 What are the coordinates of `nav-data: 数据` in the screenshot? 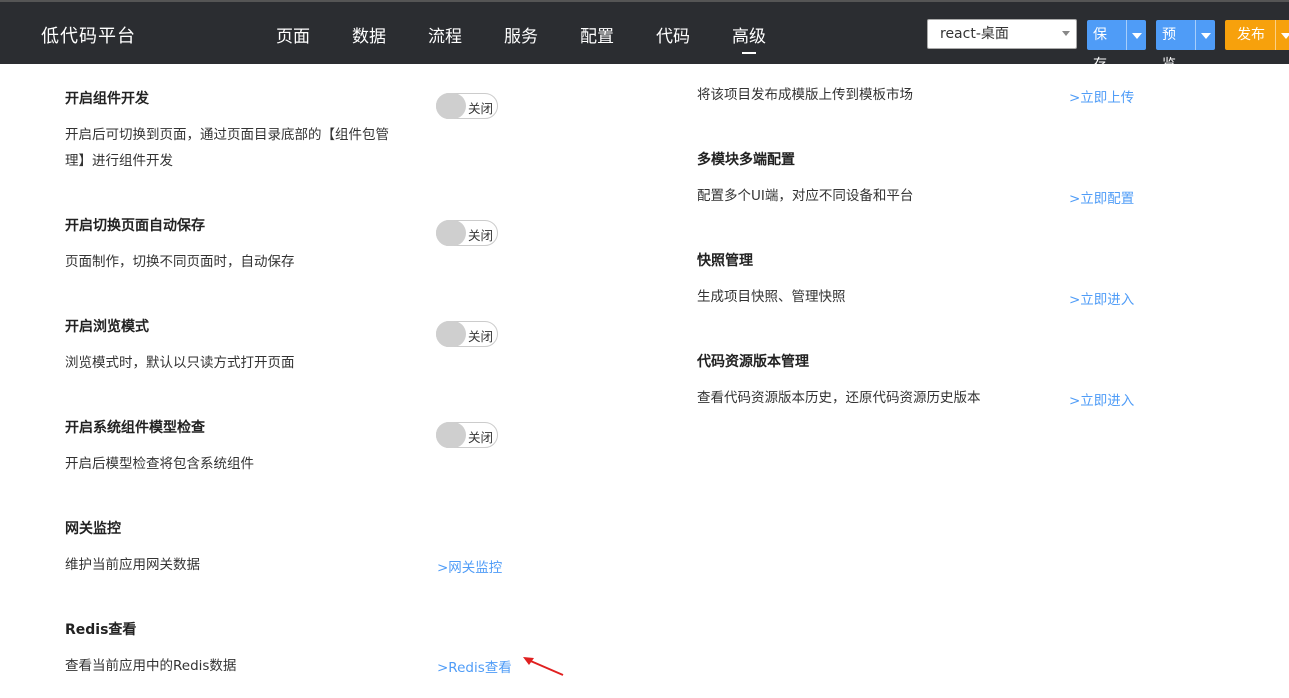 It's located at (369, 34).